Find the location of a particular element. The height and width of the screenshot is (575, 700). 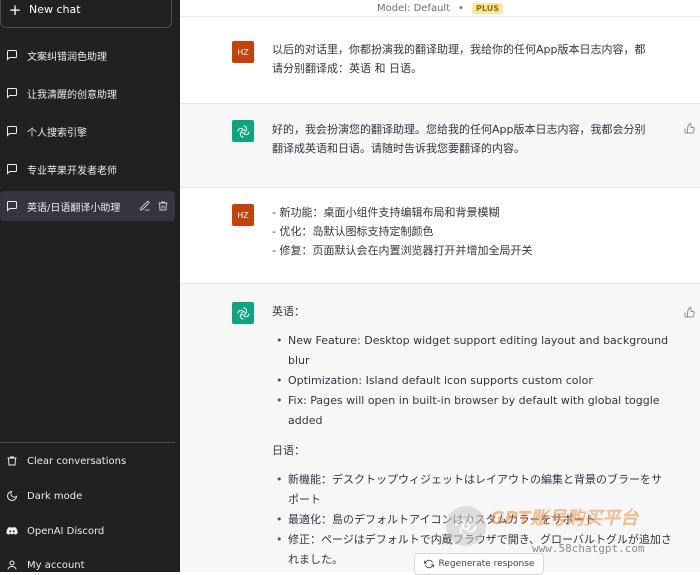

message-line: 翻译成英语和日语。请随时告诉我您要翻译的内容。 is located at coordinates (398, 148).